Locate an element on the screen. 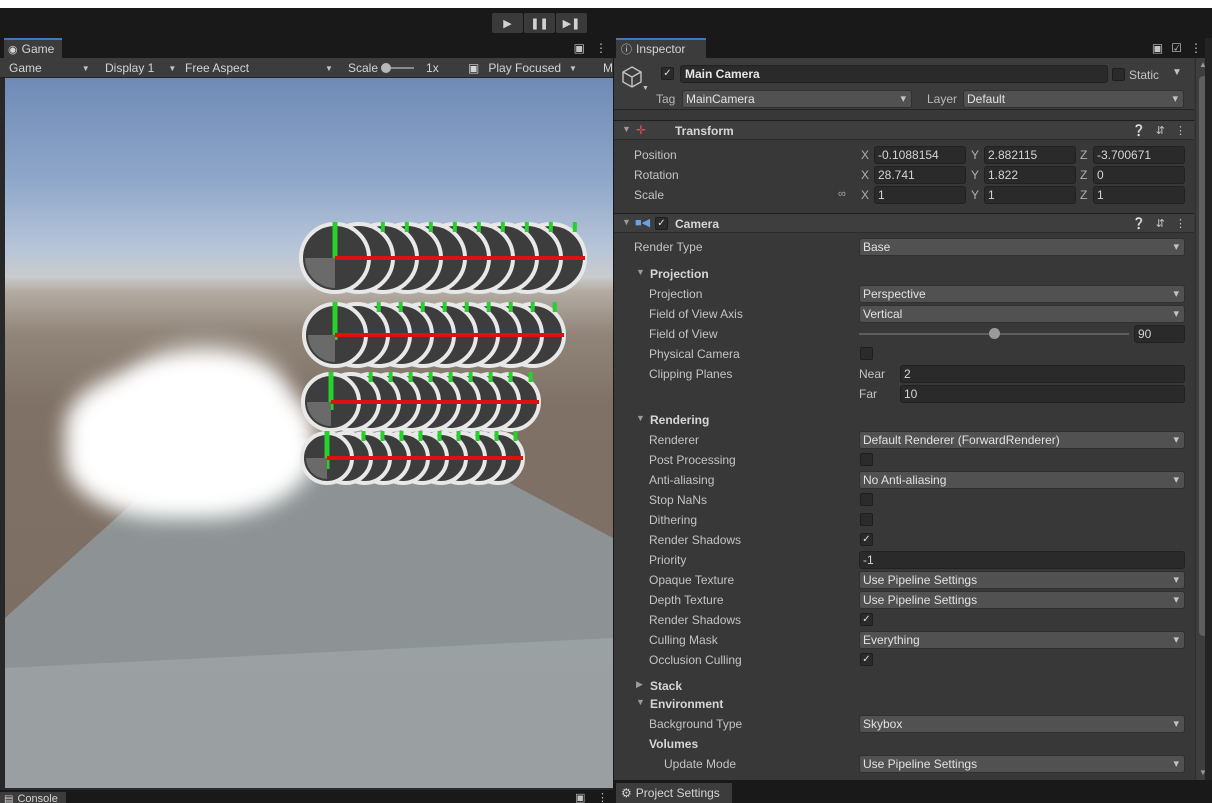 This screenshot has width=1212, height=803. static-checkbox is located at coordinates (1118, 74).